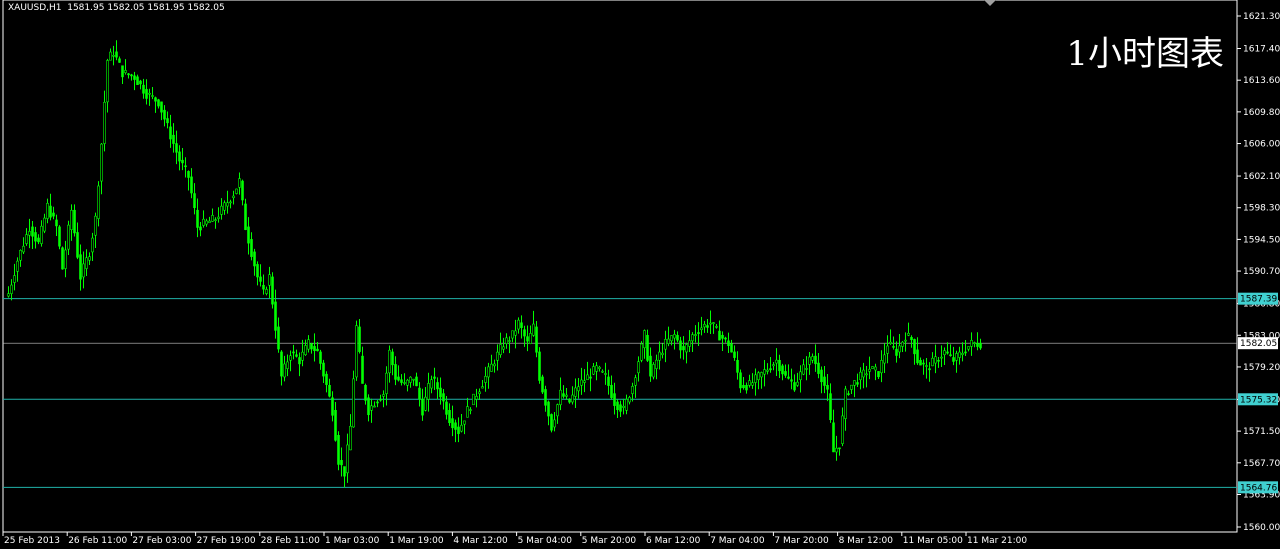  I want to click on y-tick-label: 1590.70, so click(1261, 272).